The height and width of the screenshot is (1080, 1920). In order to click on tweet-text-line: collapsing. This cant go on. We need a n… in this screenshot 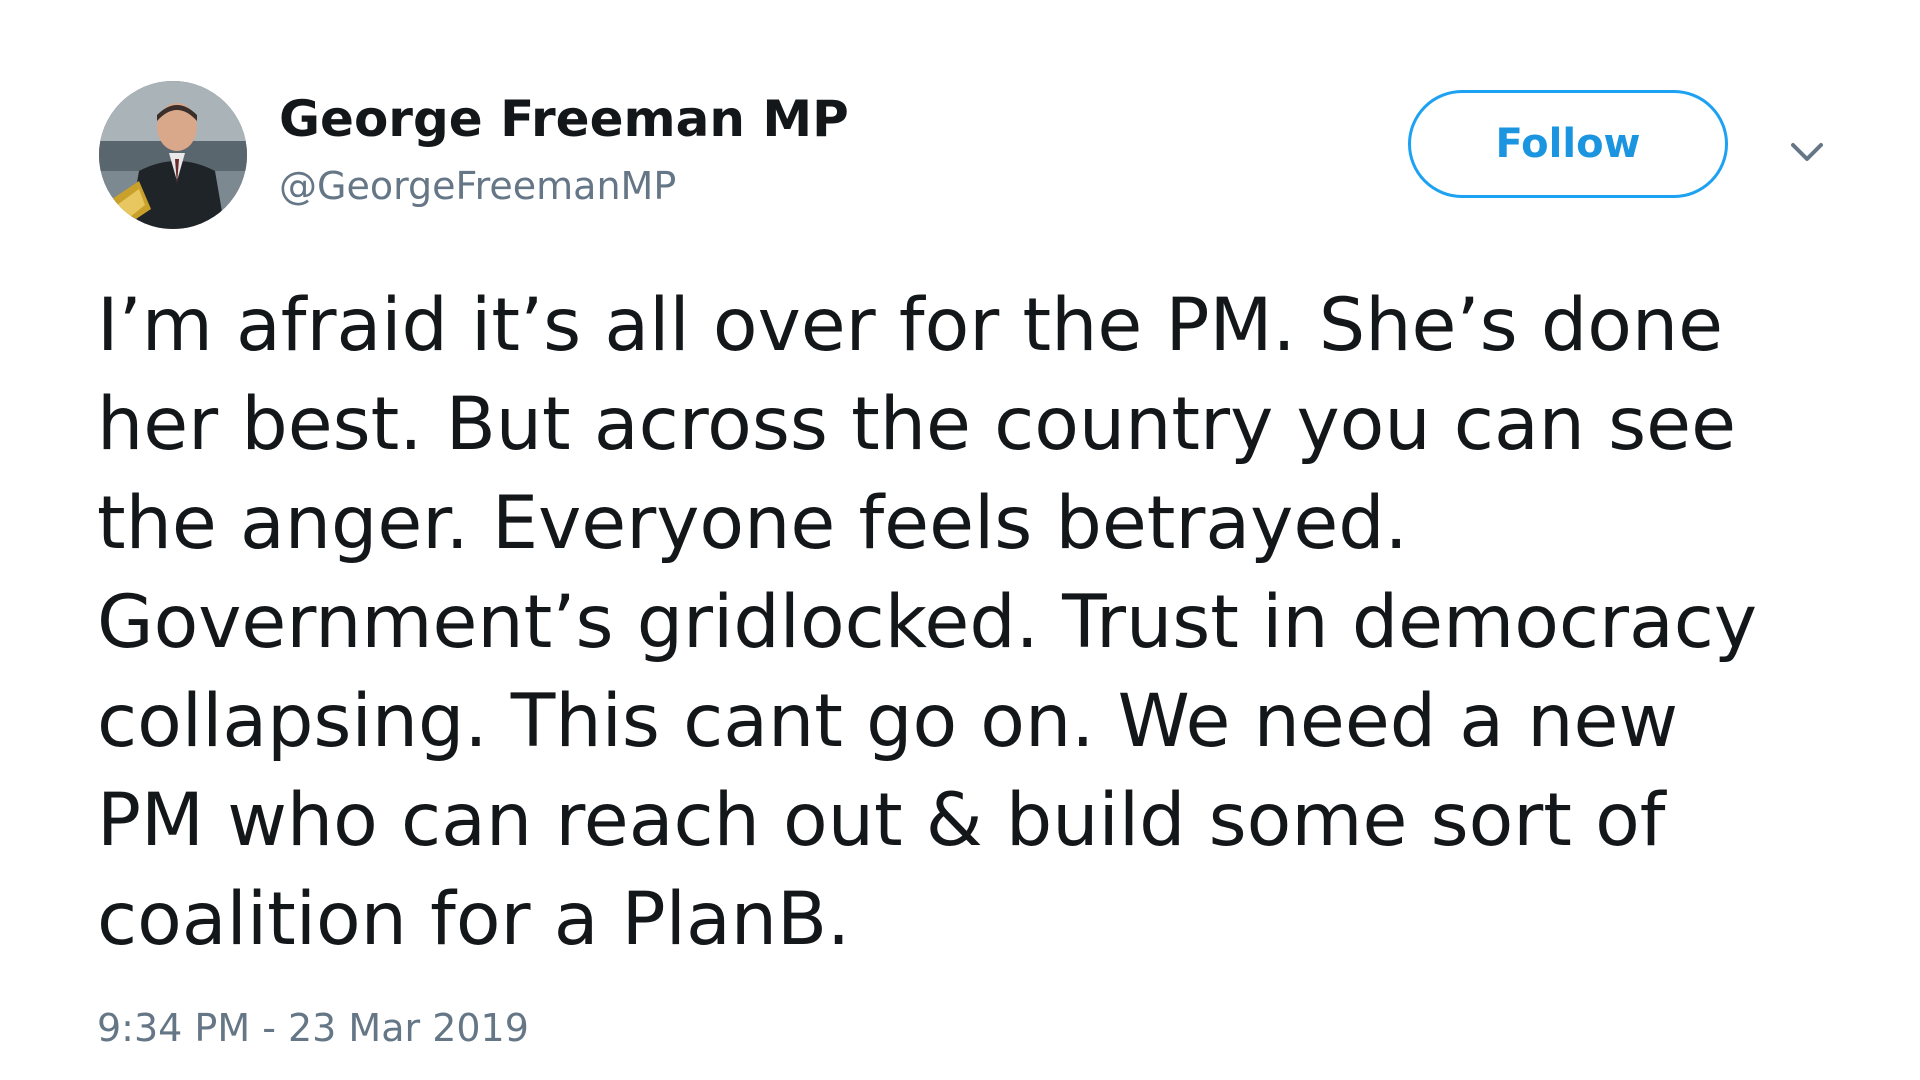, I will do `click(888, 721)`.